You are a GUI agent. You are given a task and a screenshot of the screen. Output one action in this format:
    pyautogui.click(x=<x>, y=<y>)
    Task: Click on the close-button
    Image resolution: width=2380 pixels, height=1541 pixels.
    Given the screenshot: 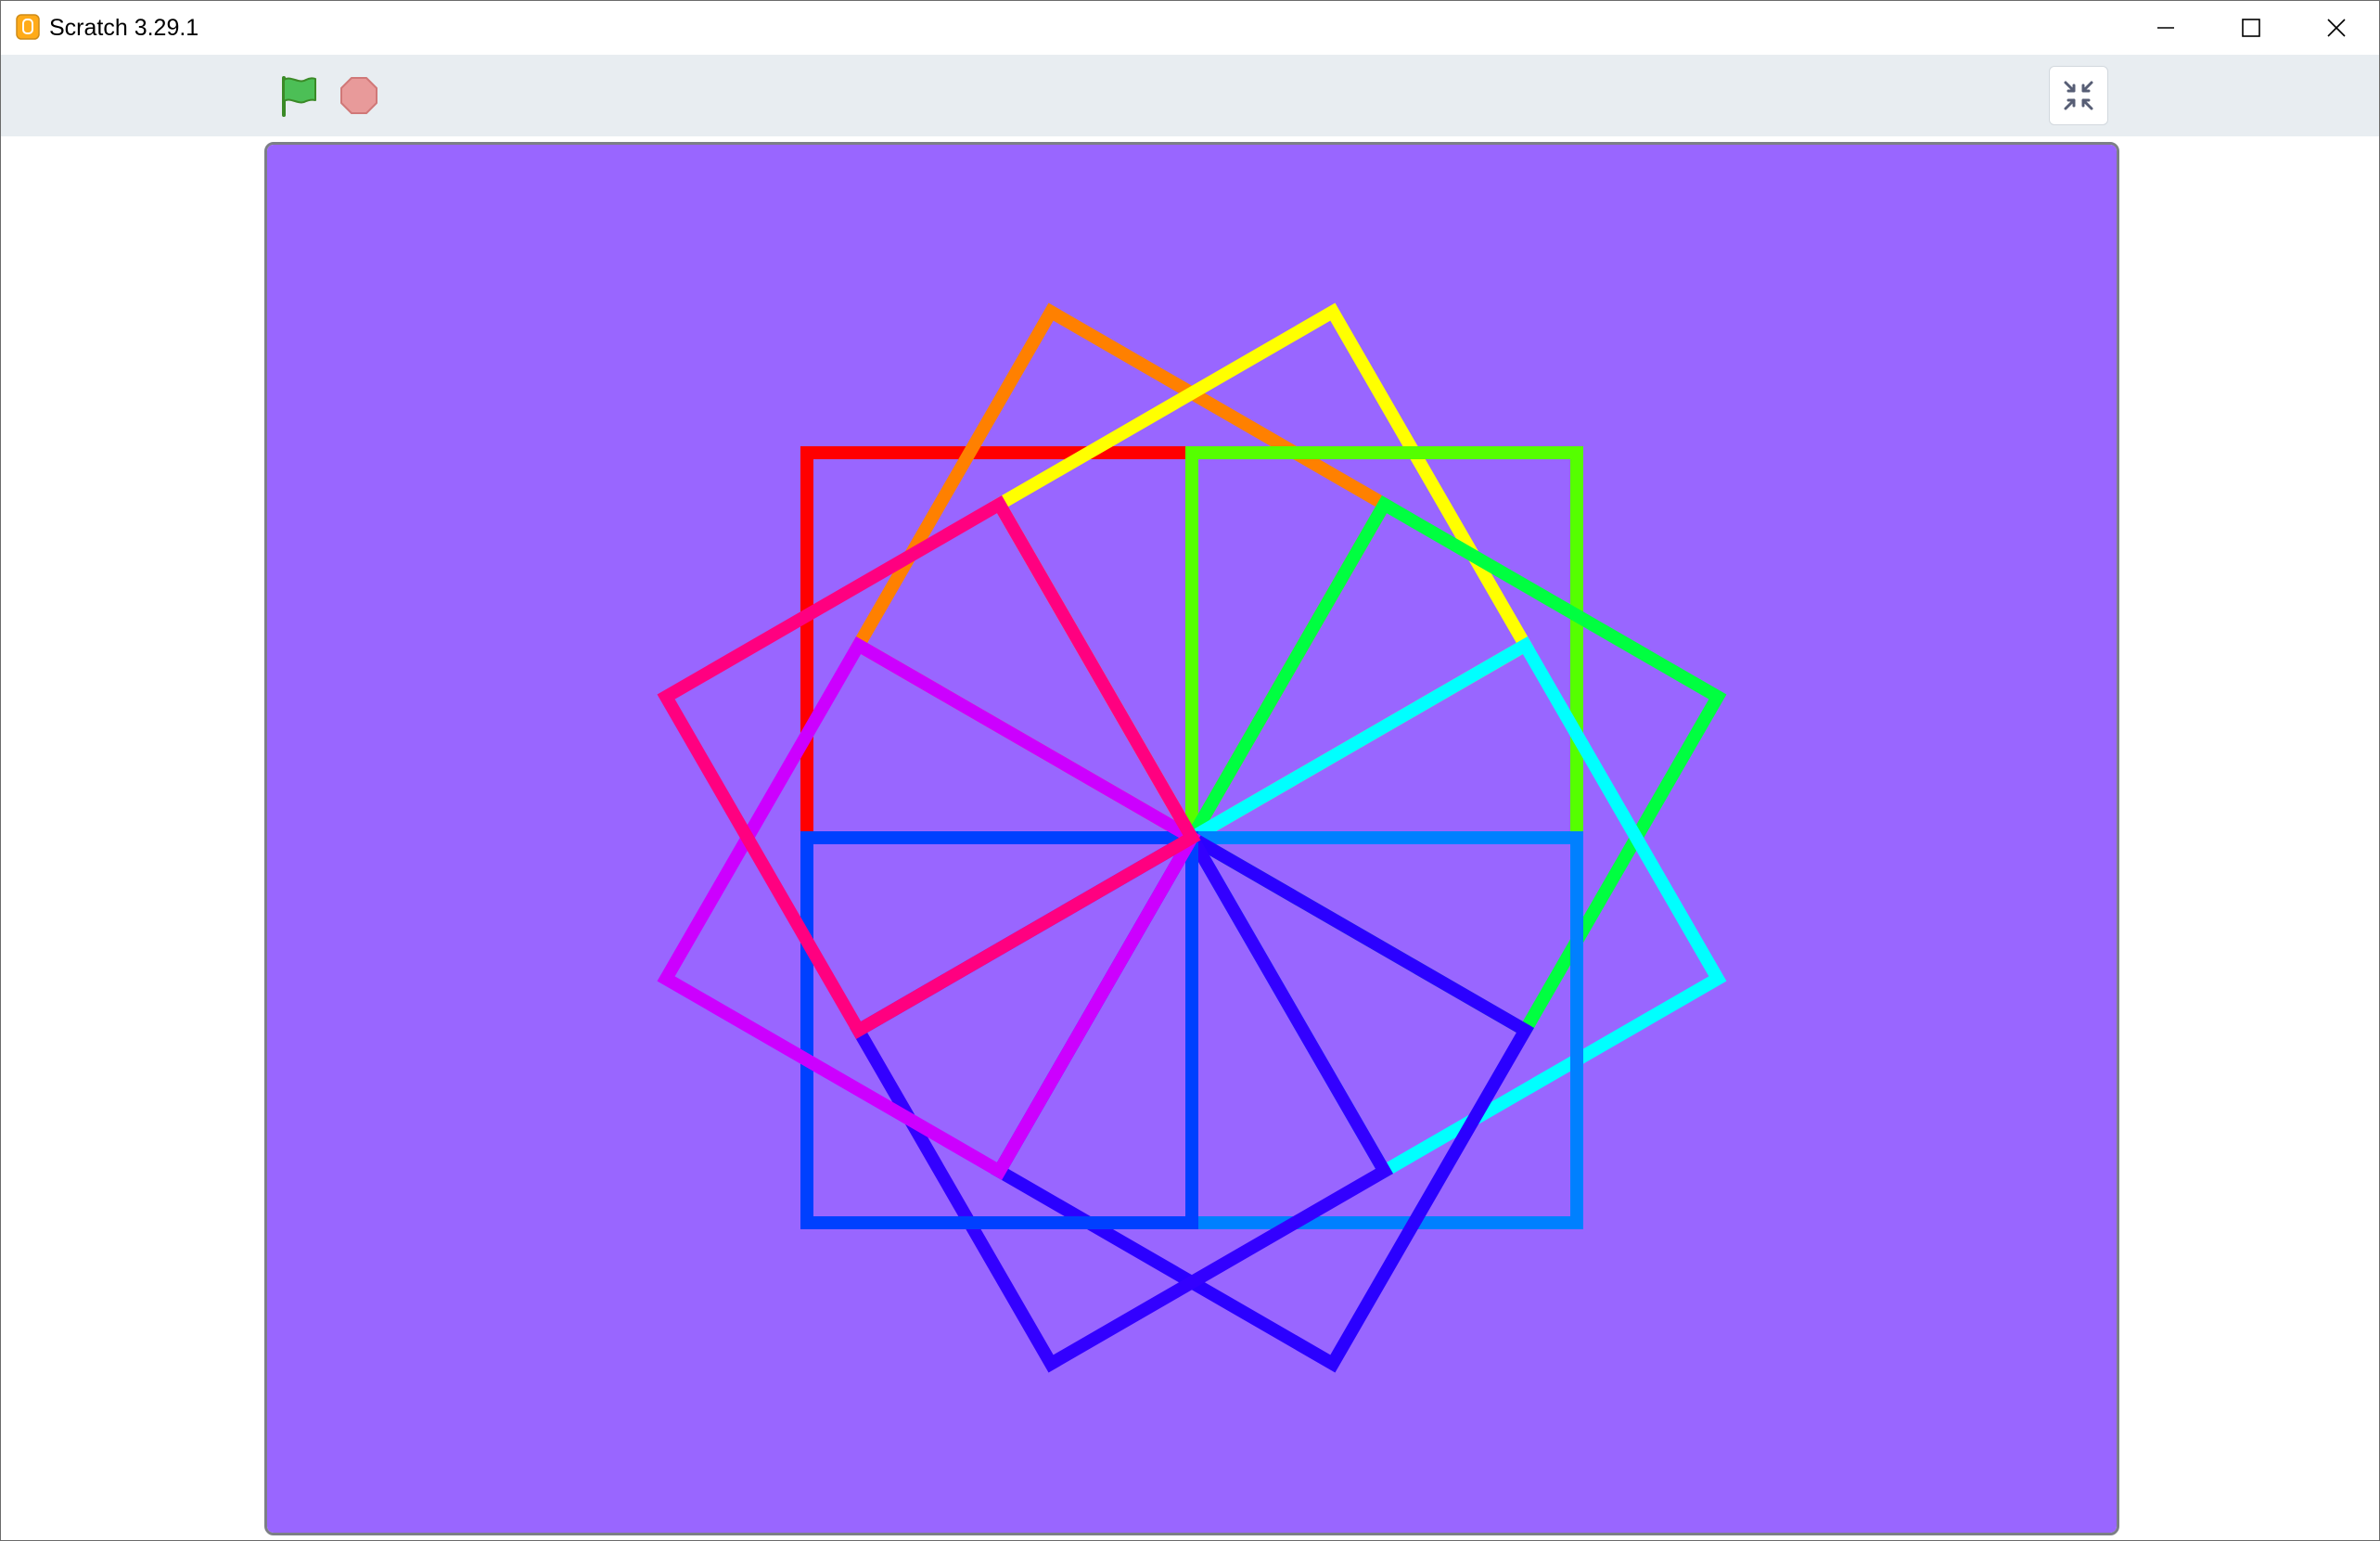 What is the action you would take?
    pyautogui.click(x=2336, y=28)
    